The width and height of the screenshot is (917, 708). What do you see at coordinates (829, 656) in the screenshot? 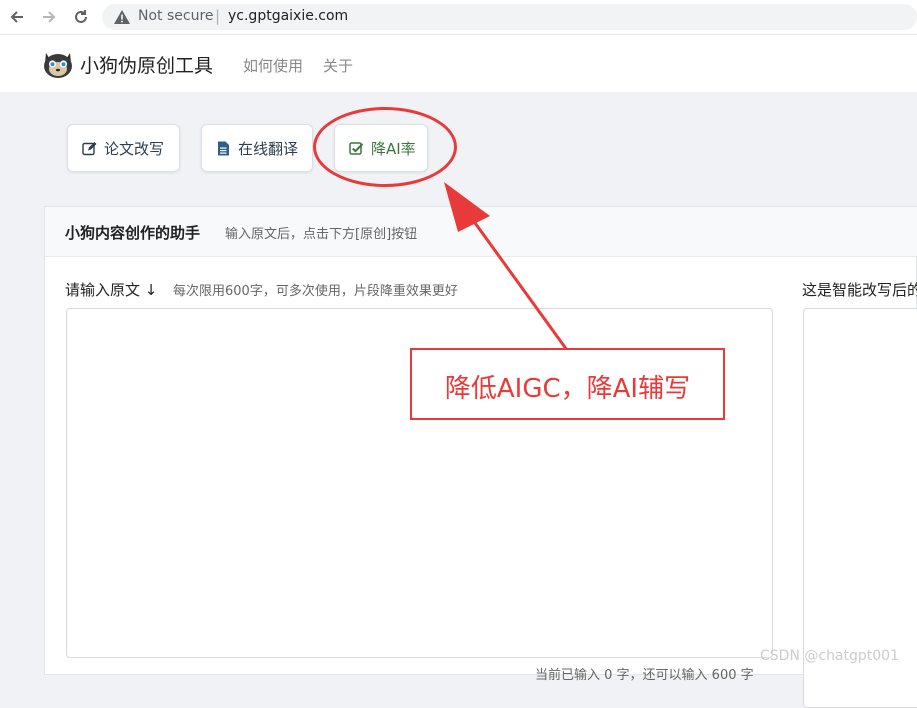
I see `watermark: CSDN @chatgpt001` at bounding box center [829, 656].